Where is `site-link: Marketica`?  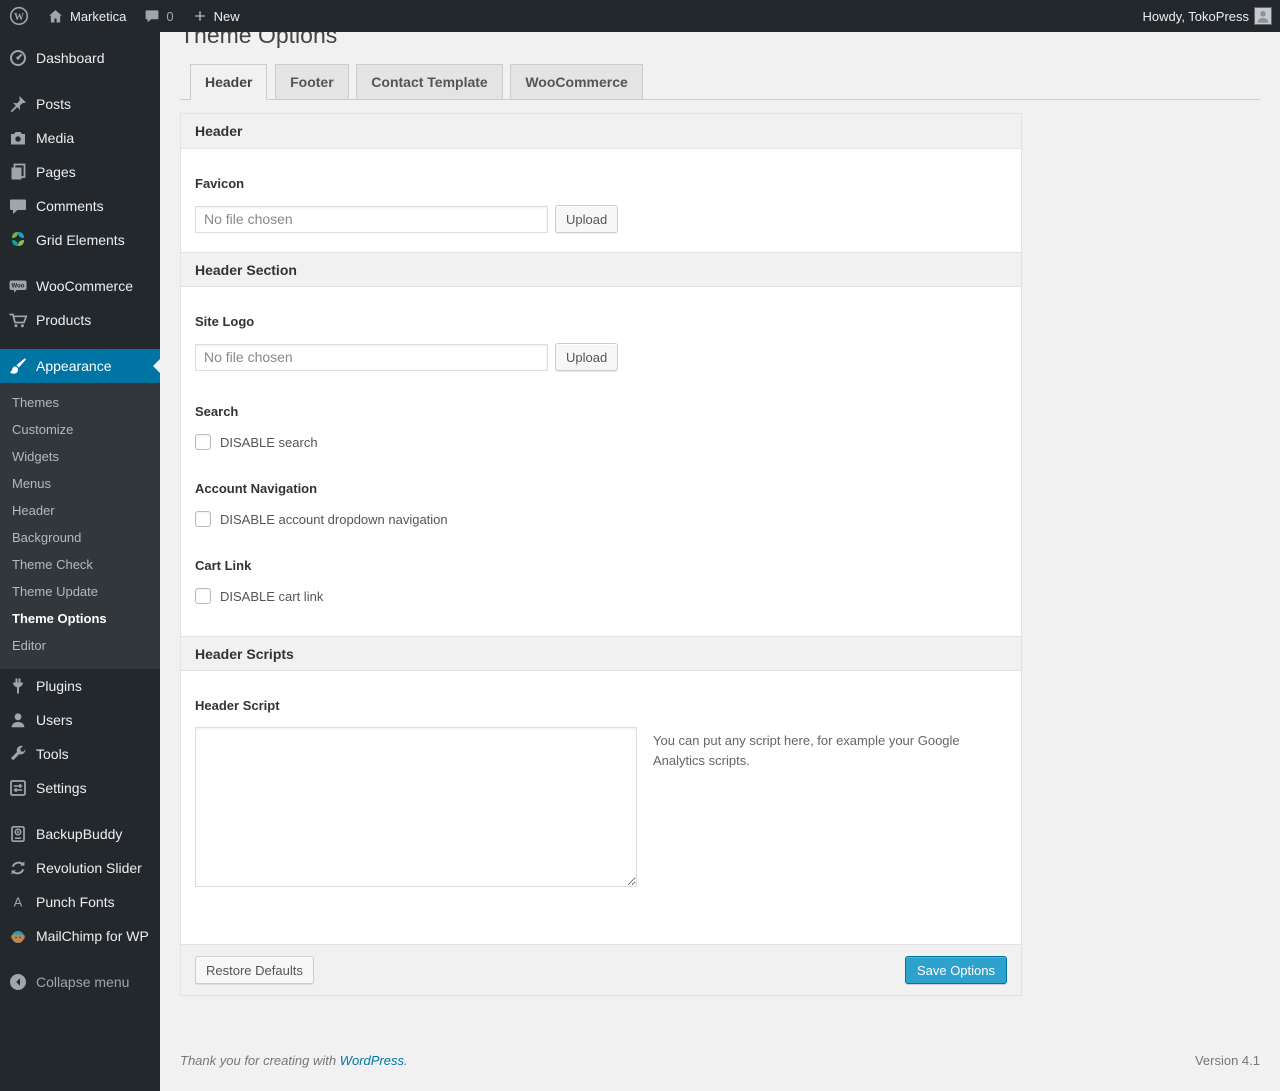 site-link: Marketica is located at coordinates (86, 16).